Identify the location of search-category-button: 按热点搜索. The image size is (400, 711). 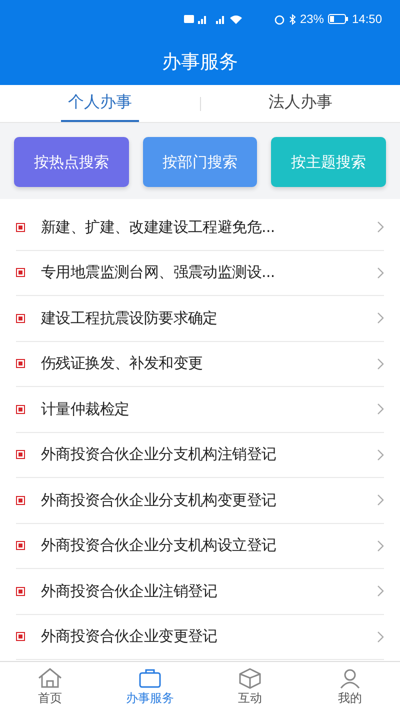
(71, 162).